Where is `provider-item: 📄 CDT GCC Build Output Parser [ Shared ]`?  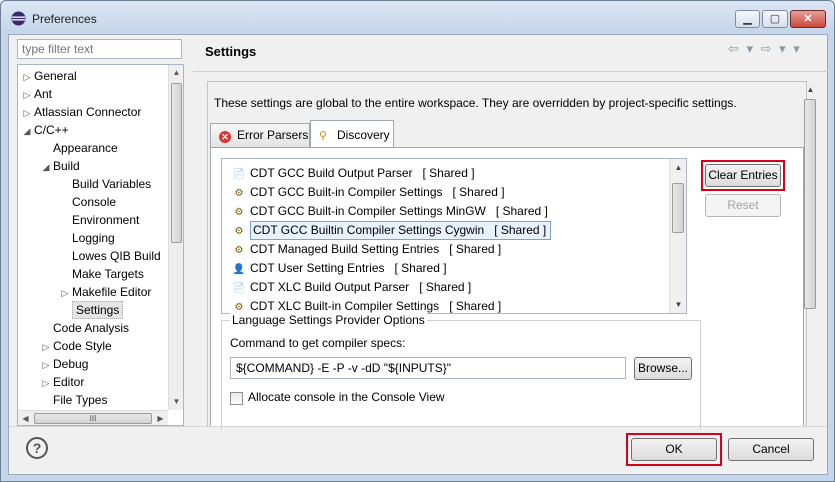
provider-item: 📄 CDT GCC Build Output Parser [ Shared ] is located at coordinates (446, 173).